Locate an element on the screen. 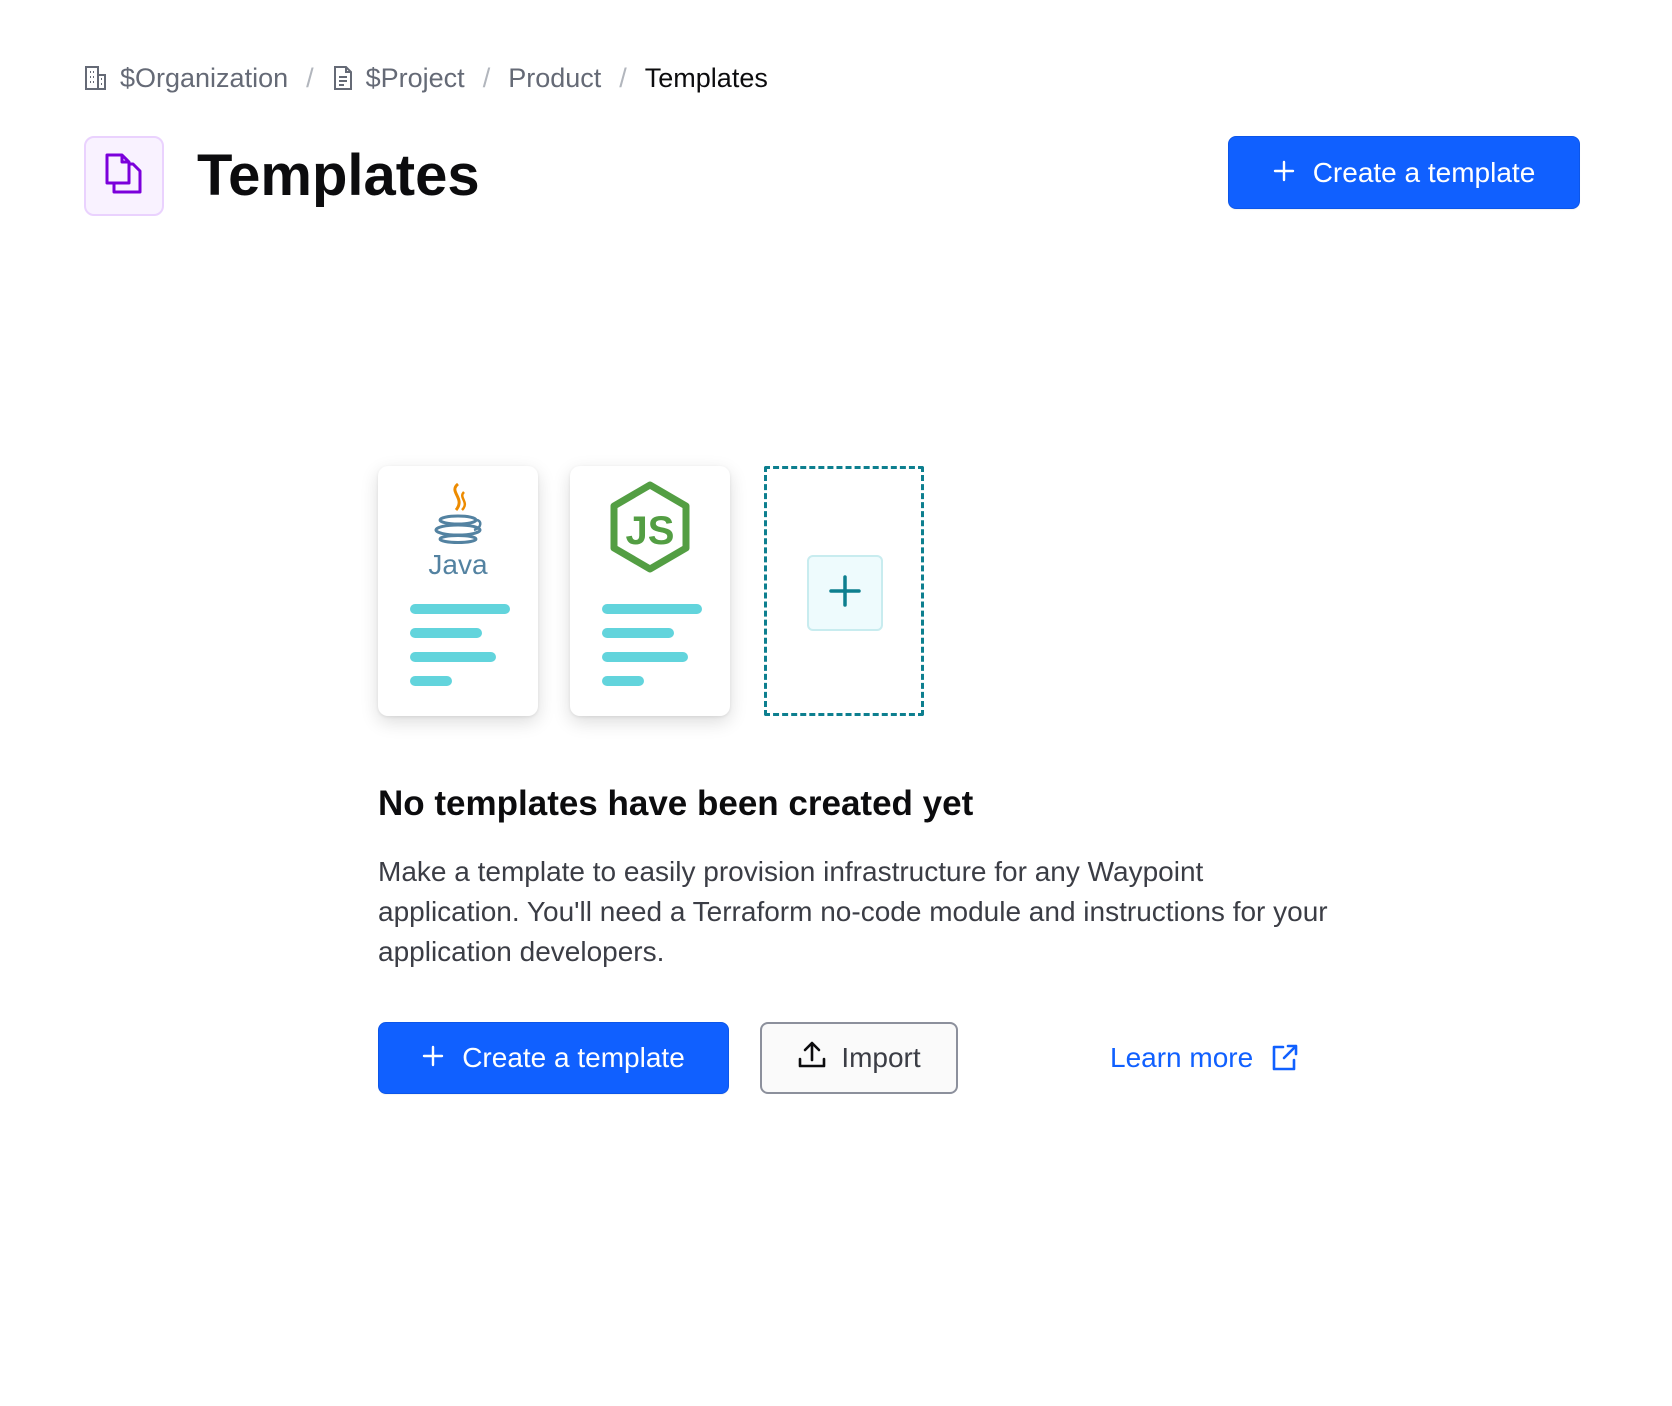  upload-icon is located at coordinates (812, 1058).